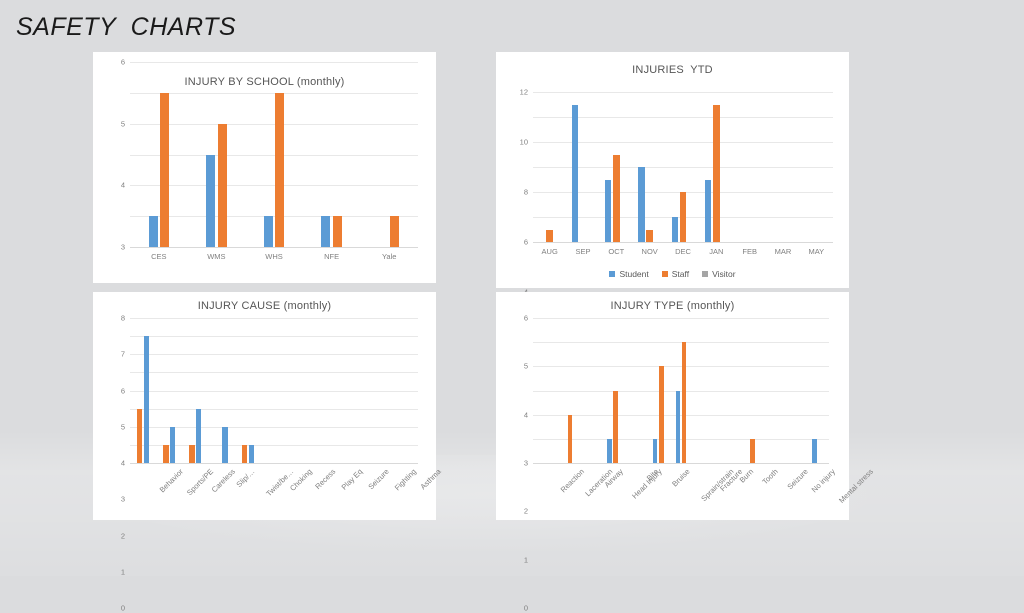 Image resolution: width=1024 pixels, height=613 pixels. Describe the element at coordinates (523, 92) in the screenshot. I see `y-axis-tick-label: 12` at that location.